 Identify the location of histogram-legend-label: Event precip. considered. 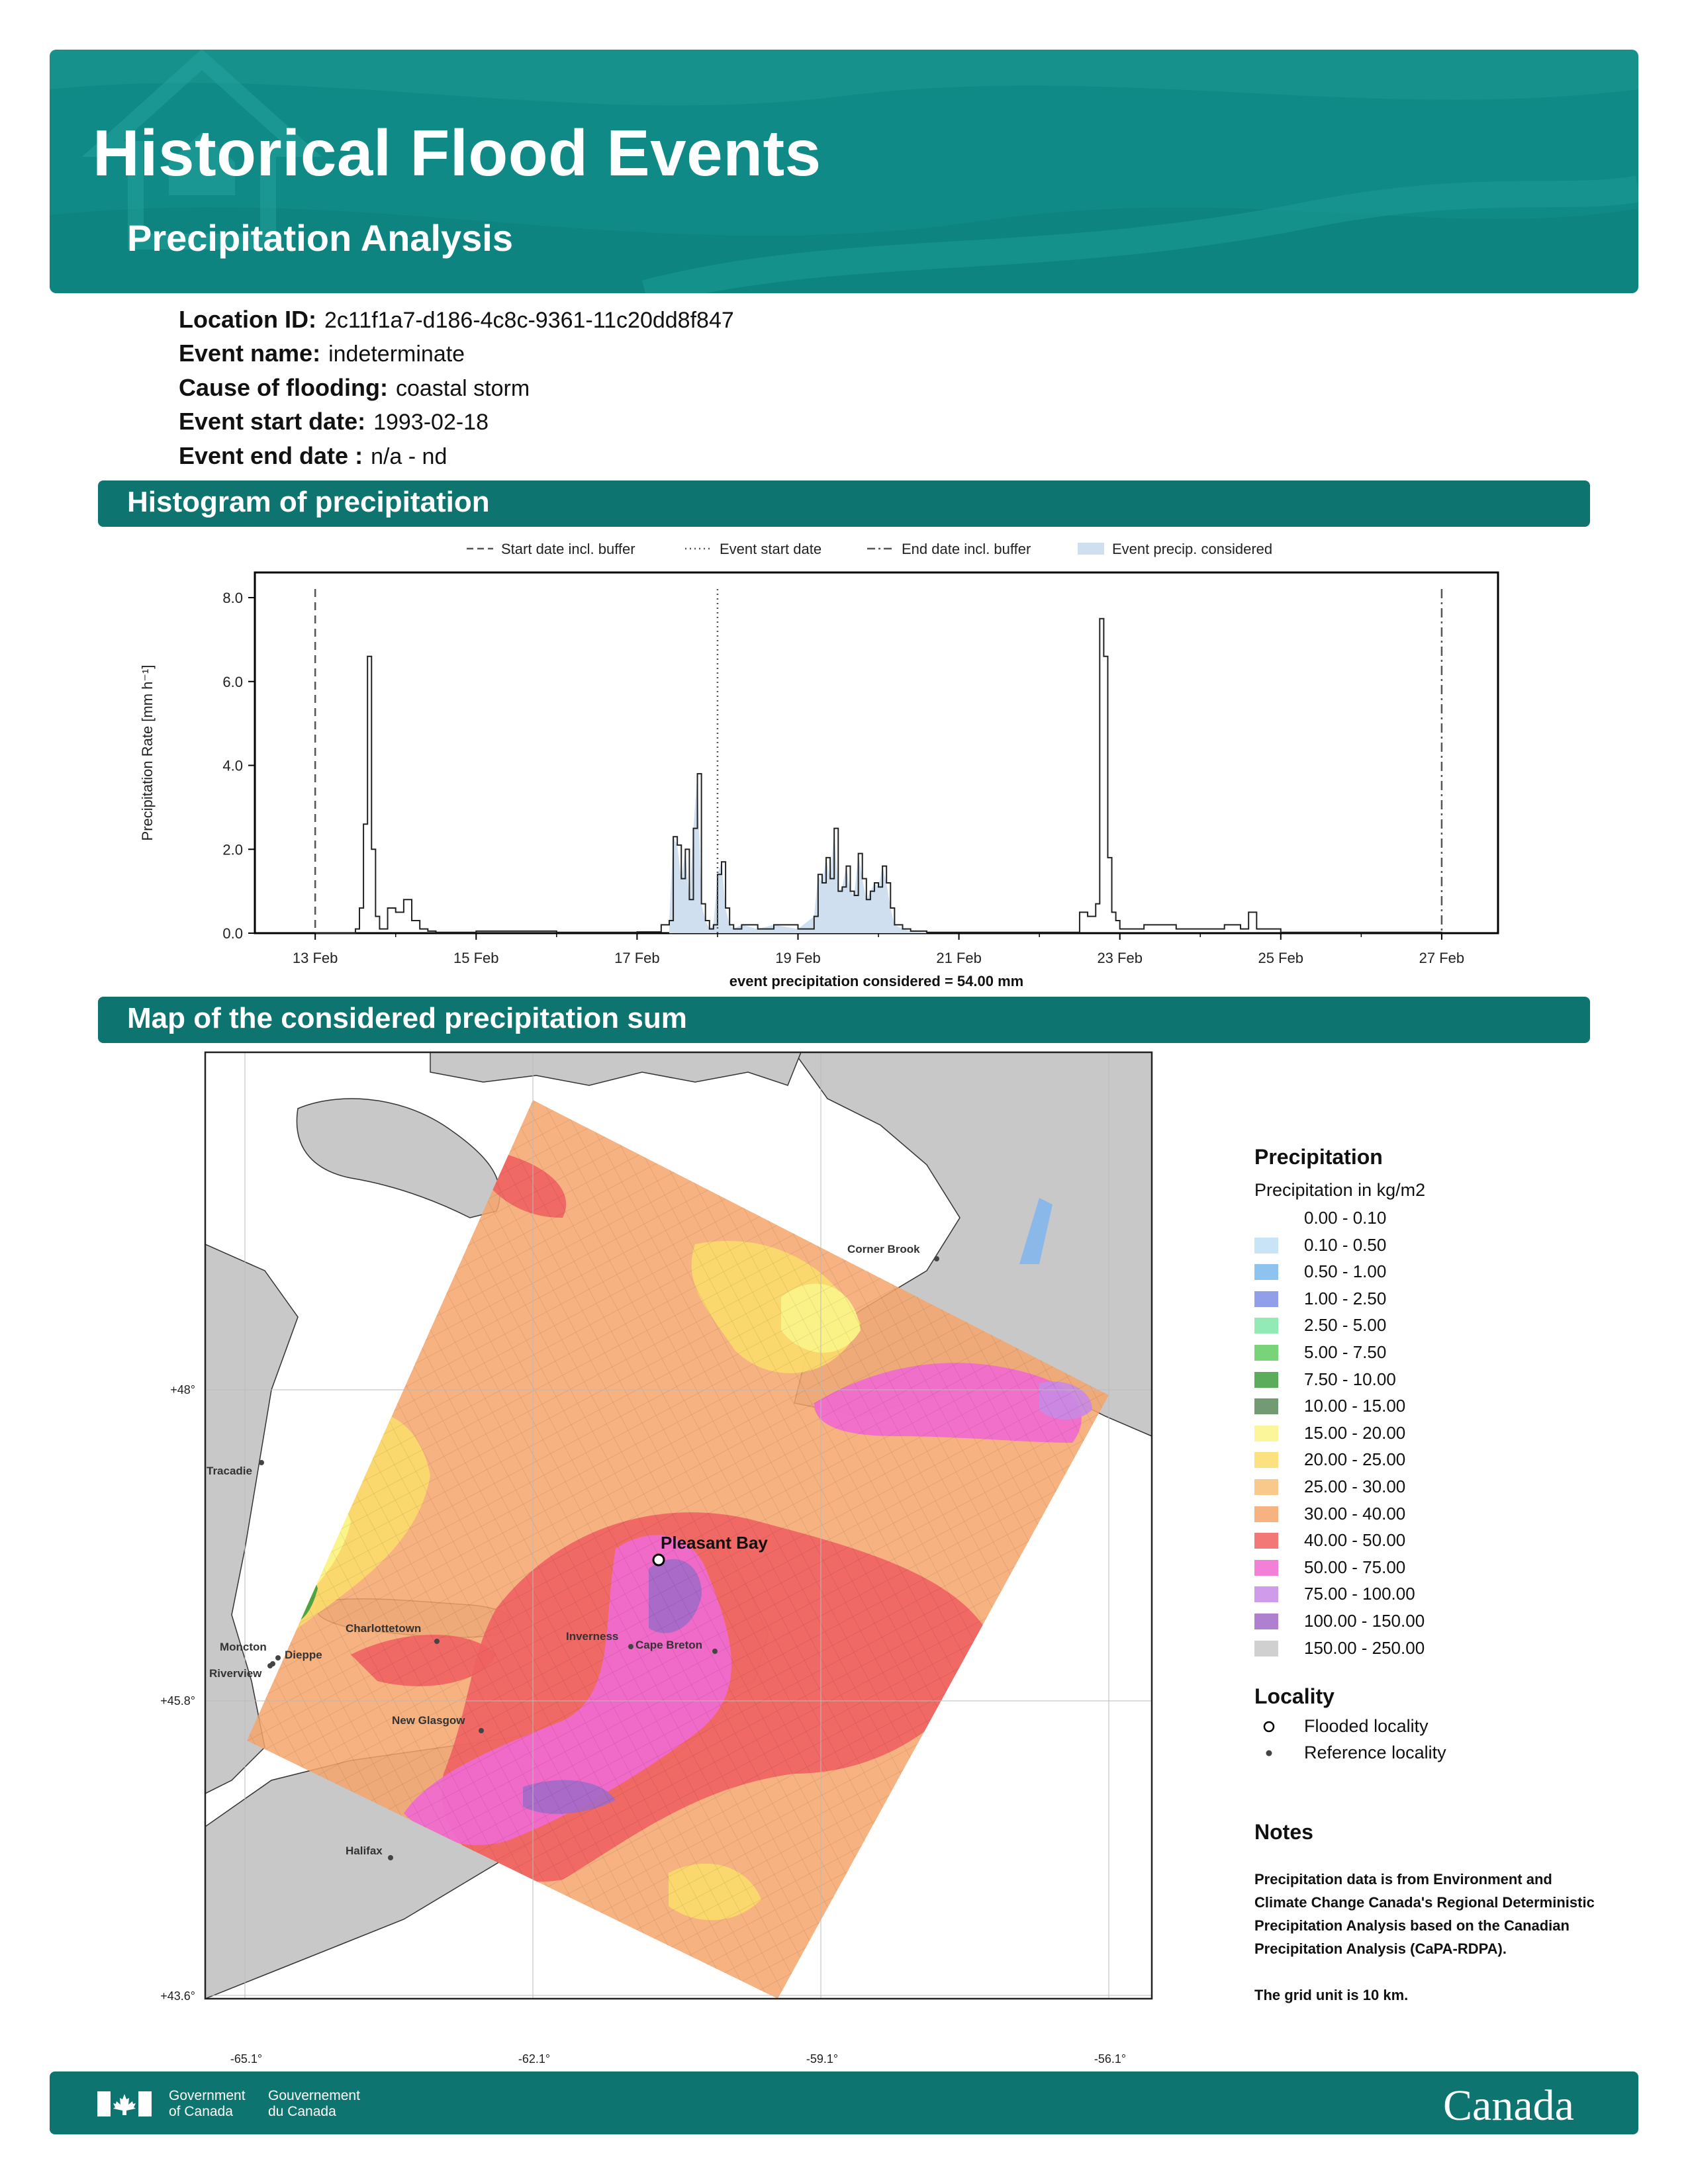
(1192, 549).